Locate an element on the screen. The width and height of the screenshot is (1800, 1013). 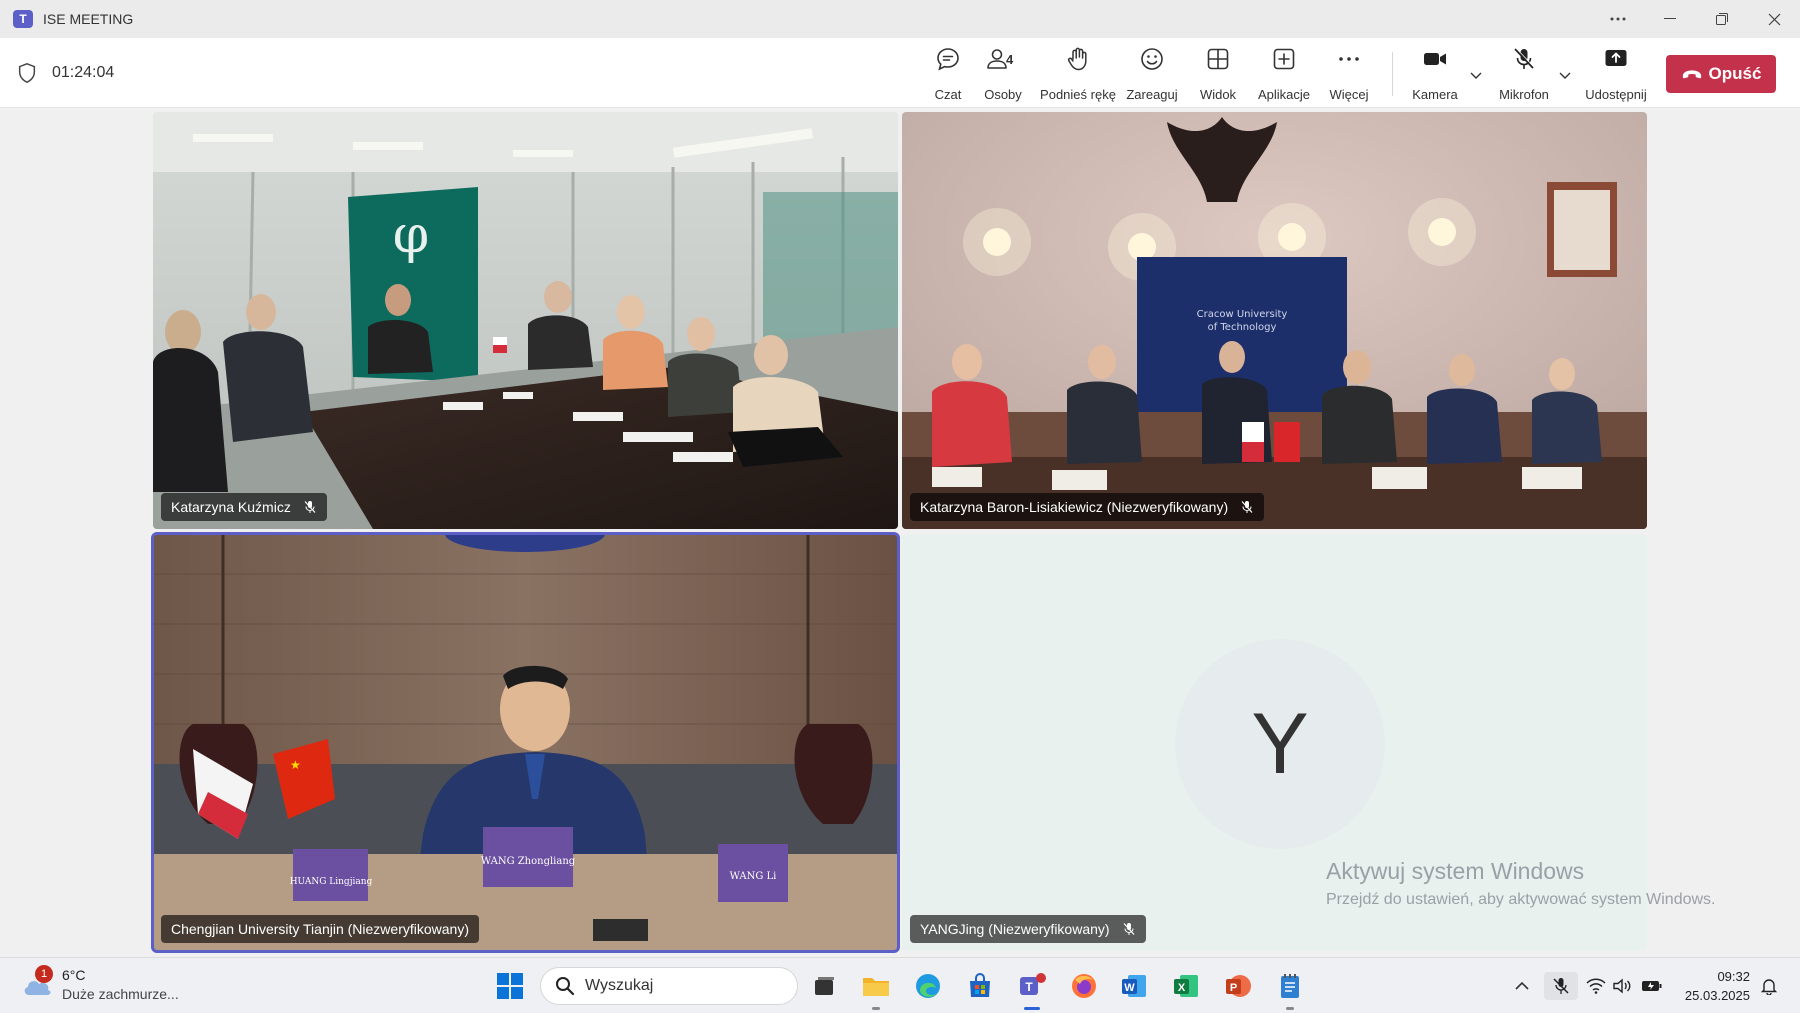
store-button is located at coordinates (980, 986).